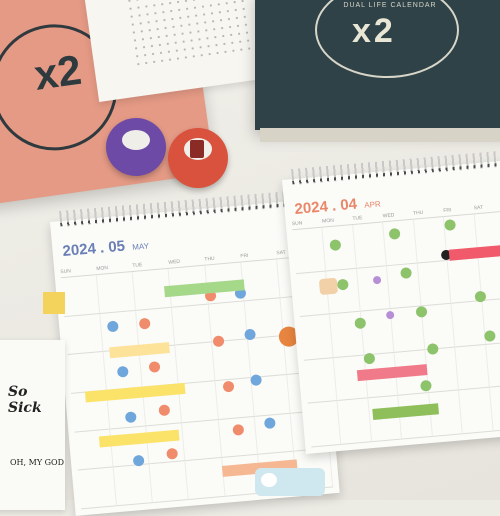 The width and height of the screenshot is (500, 516). I want to click on cake-sticker, so click(328, 286).